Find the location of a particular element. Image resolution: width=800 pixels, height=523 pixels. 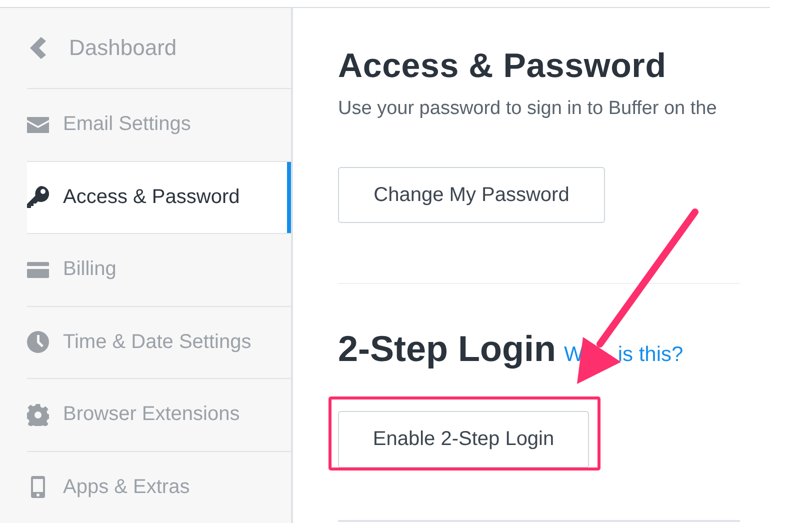

chevron-left-icon is located at coordinates (38, 48).